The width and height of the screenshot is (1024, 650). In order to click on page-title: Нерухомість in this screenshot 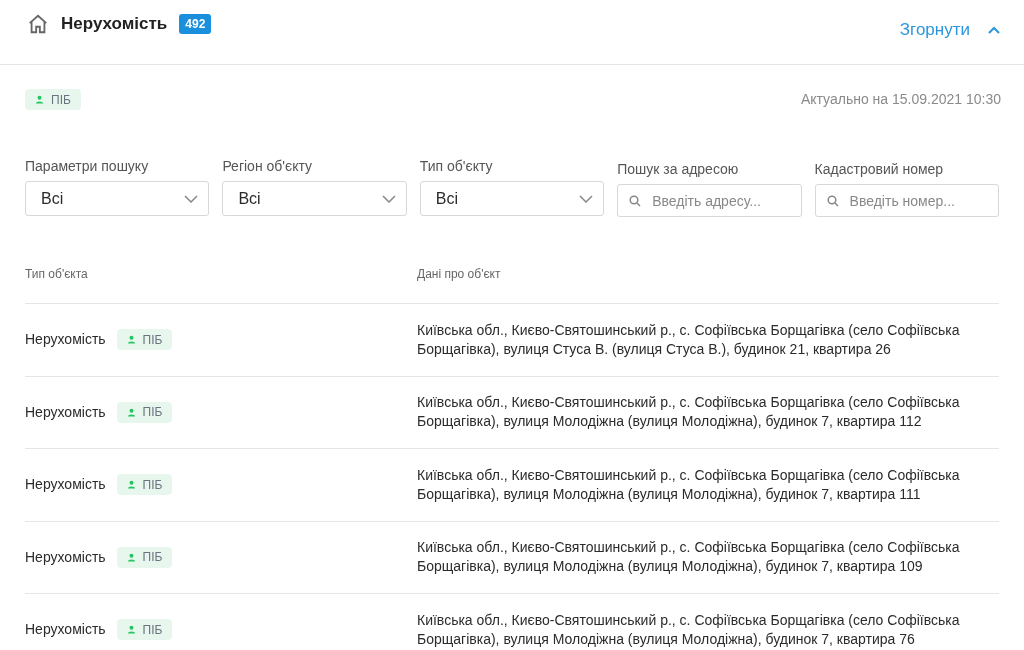, I will do `click(114, 24)`.